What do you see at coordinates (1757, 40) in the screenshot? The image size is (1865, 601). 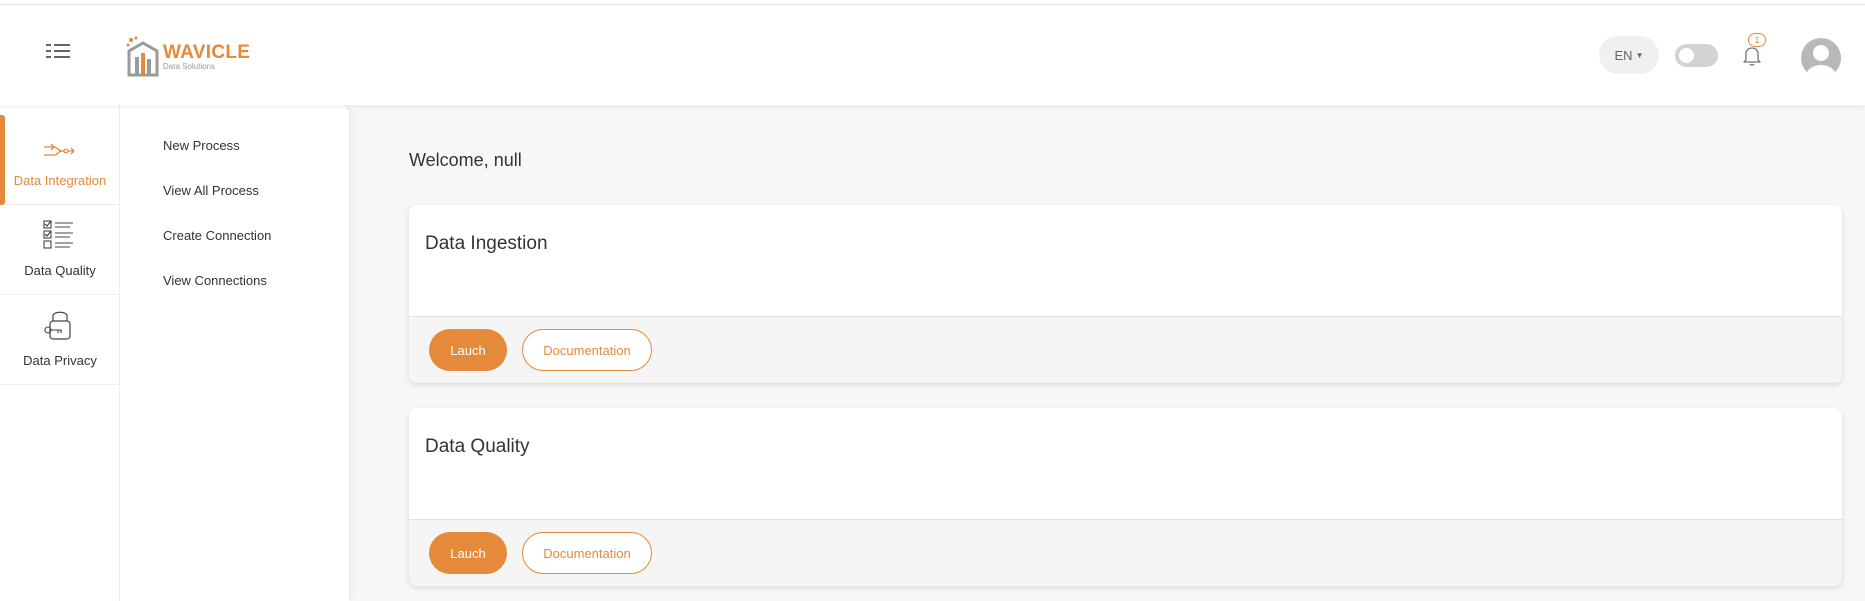 I see `notification-badge: 1` at bounding box center [1757, 40].